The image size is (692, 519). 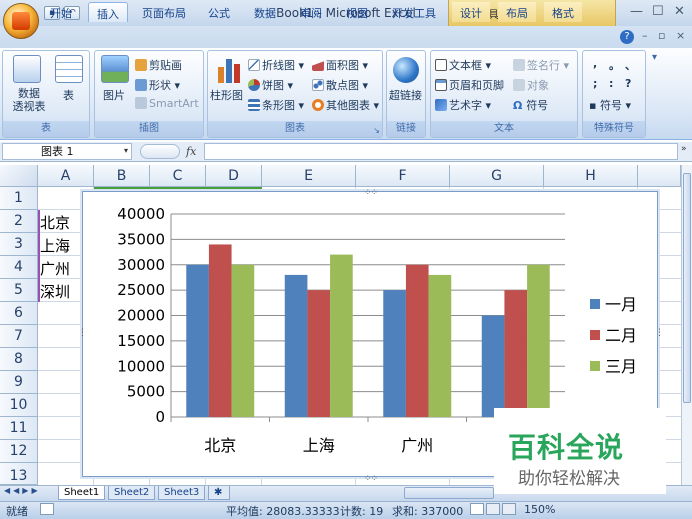 I want to click on column-header-d: D, so click(x=234, y=176).